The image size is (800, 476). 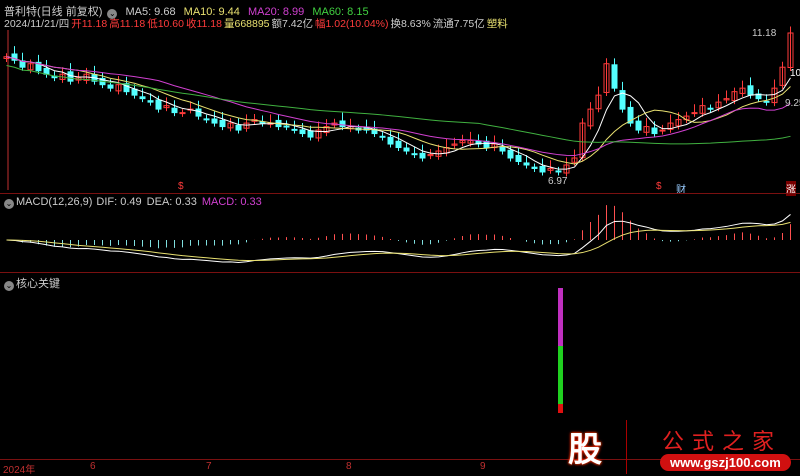 What do you see at coordinates (560, 375) in the screenshot?
I see `signal-bar-mid` at bounding box center [560, 375].